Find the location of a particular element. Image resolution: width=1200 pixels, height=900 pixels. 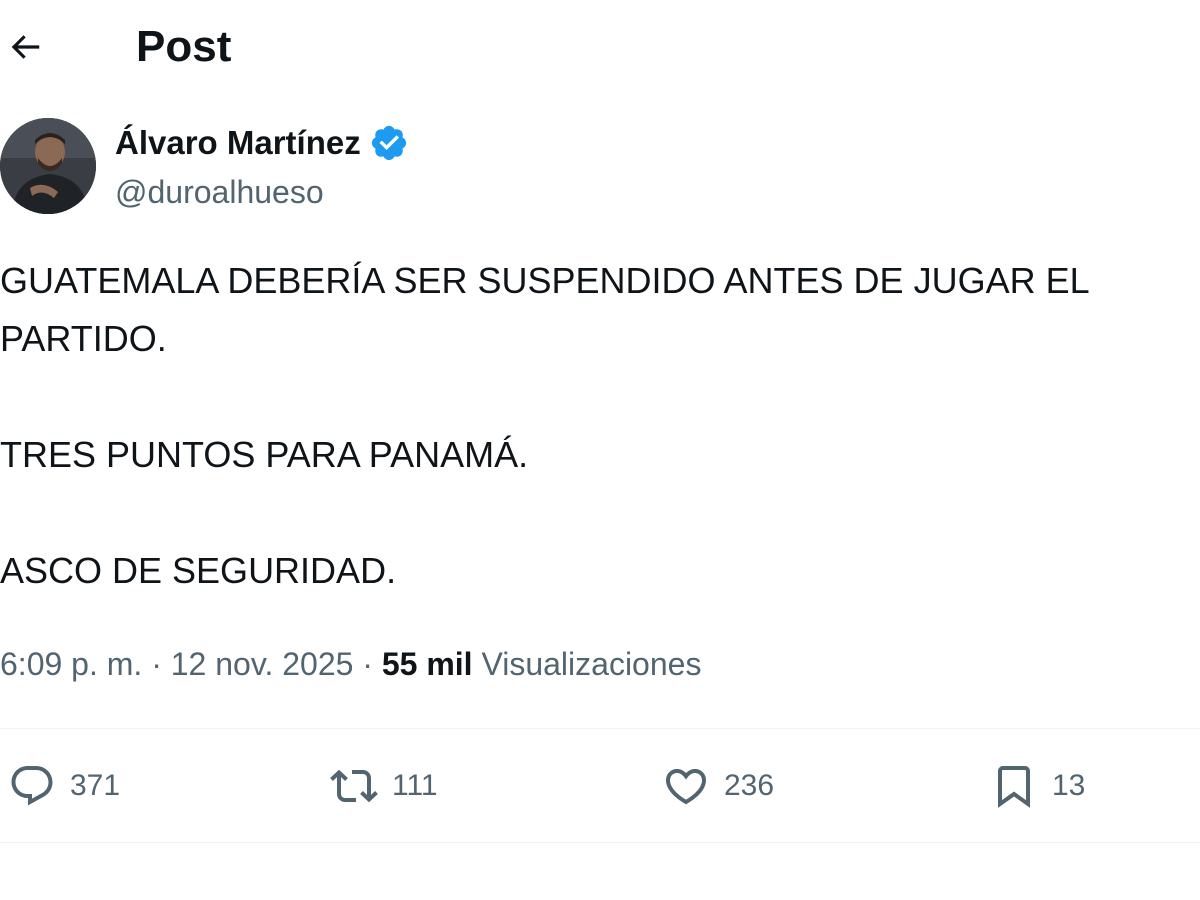

post-time: 6:09 p. m. is located at coordinates (71, 664).